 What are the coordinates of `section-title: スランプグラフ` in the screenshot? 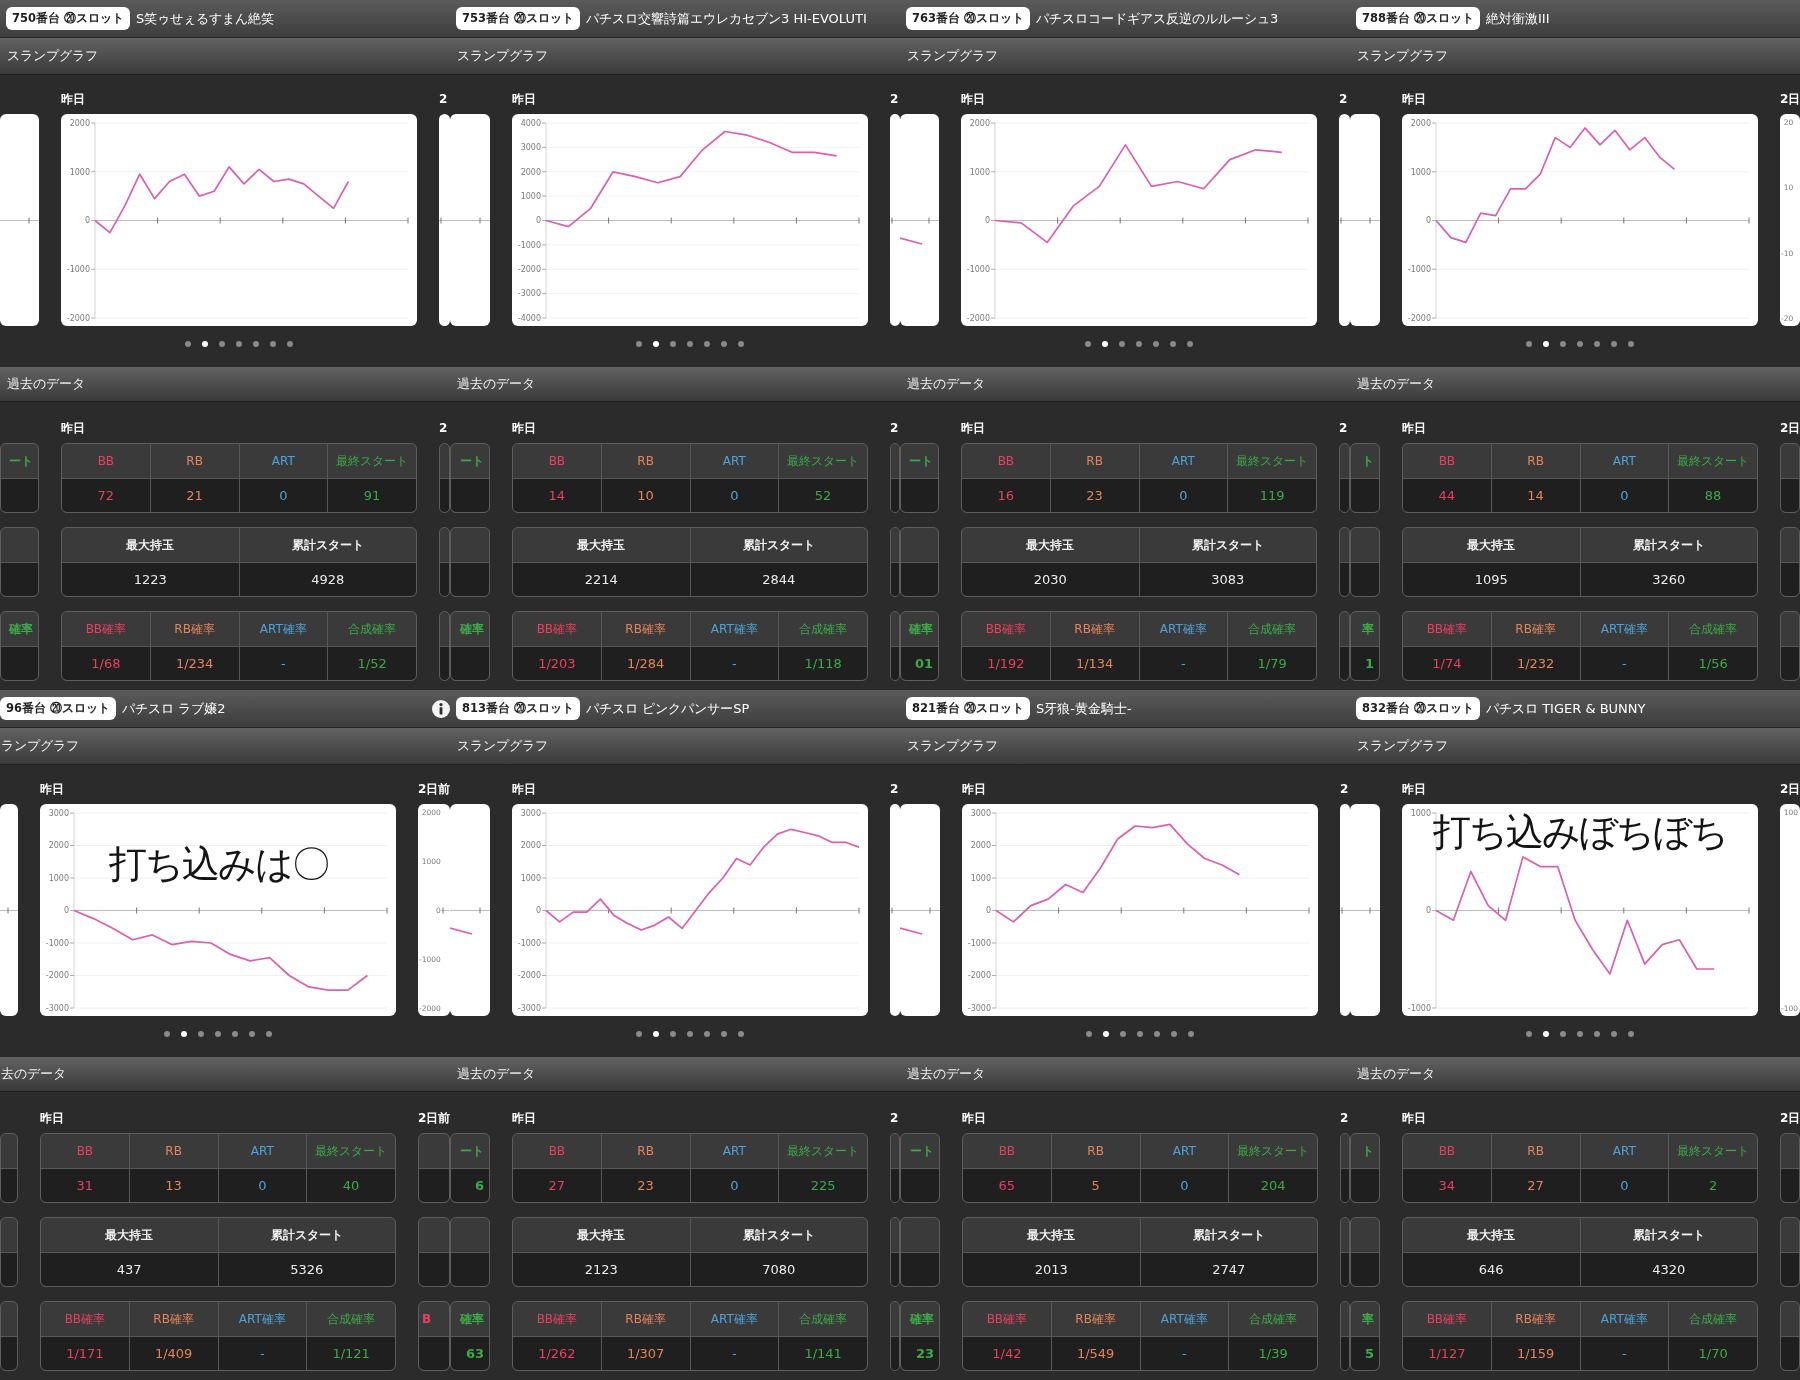 It's located at (1402, 56).